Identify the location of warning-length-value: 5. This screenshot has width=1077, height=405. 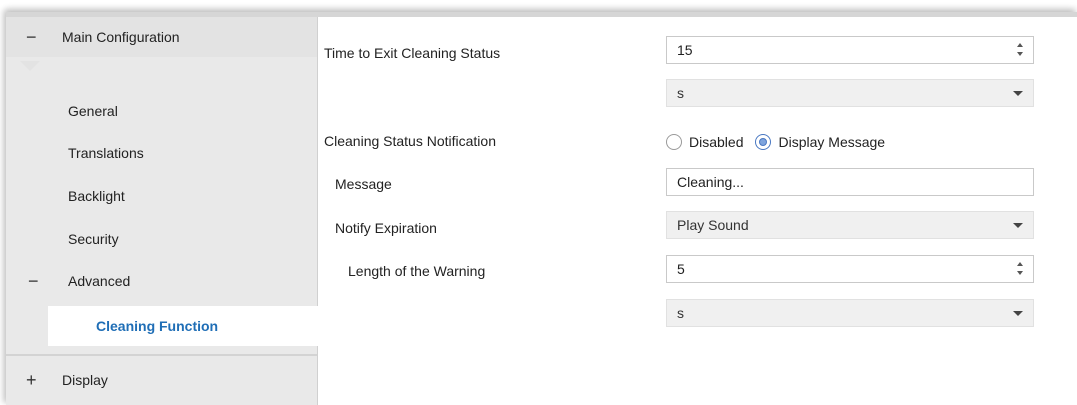
(681, 269).